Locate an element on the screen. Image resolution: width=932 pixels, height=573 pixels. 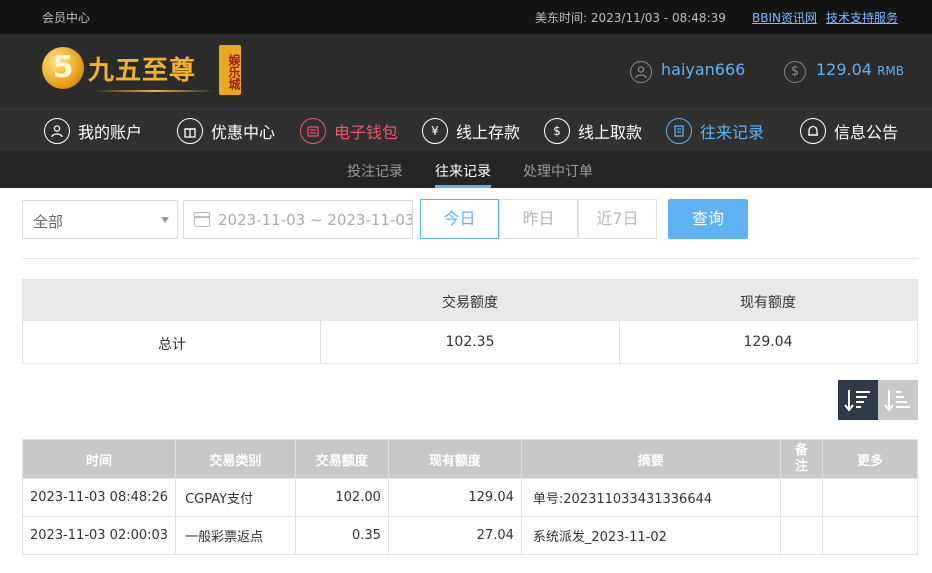
cell-summary: 单号:202311033431336644 is located at coordinates (650, 497).